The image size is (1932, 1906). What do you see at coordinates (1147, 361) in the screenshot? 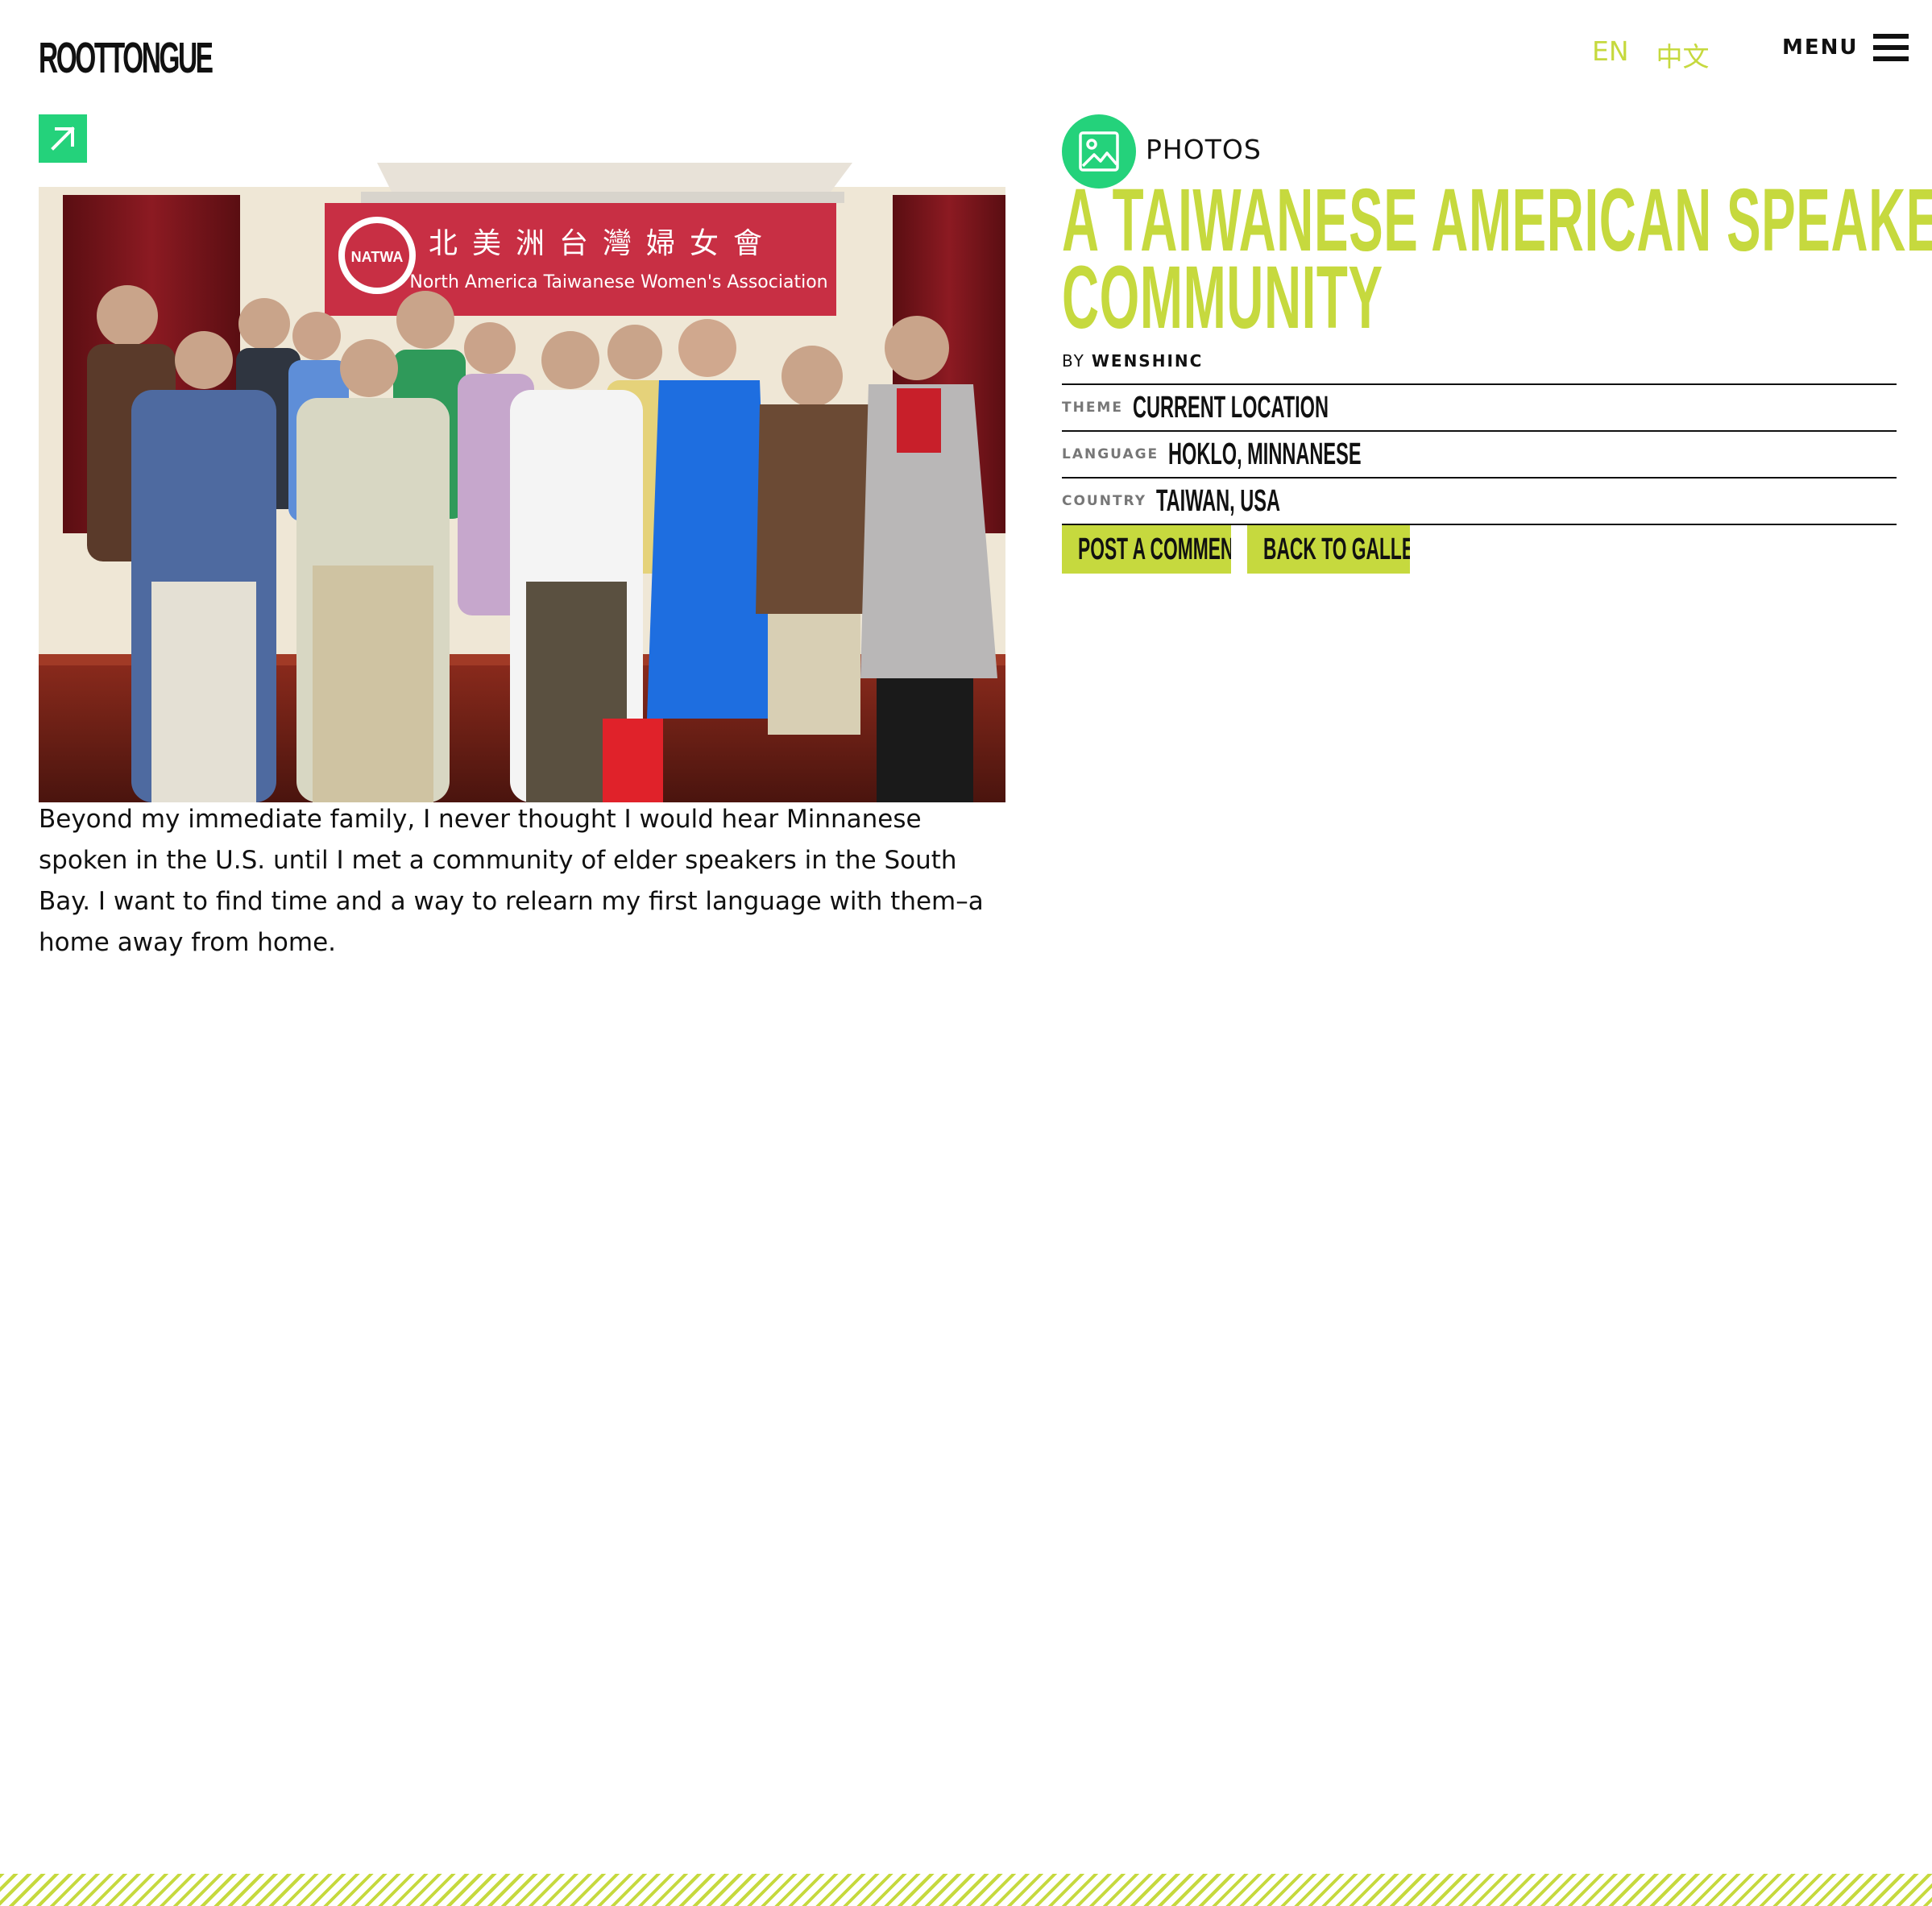
I see `author-name: WENSHINC` at bounding box center [1147, 361].